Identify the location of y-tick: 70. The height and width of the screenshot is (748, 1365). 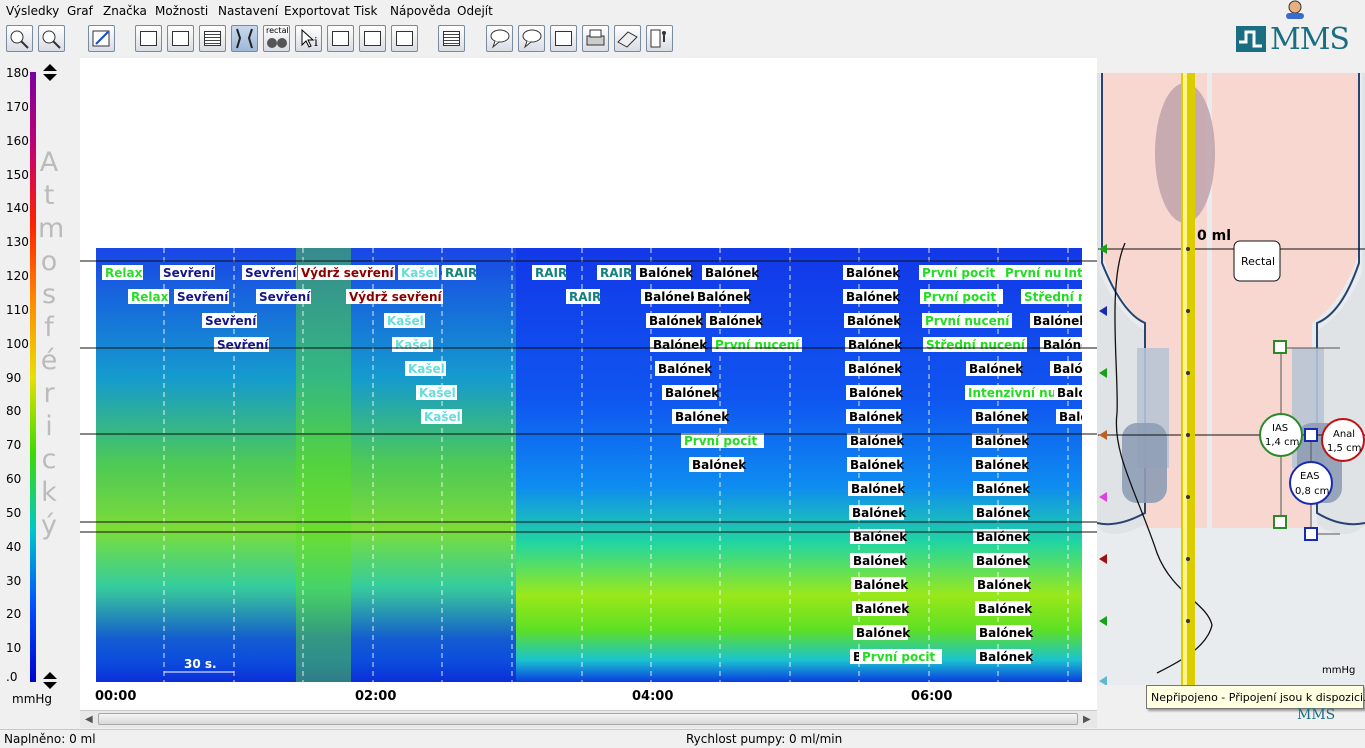
(14, 445).